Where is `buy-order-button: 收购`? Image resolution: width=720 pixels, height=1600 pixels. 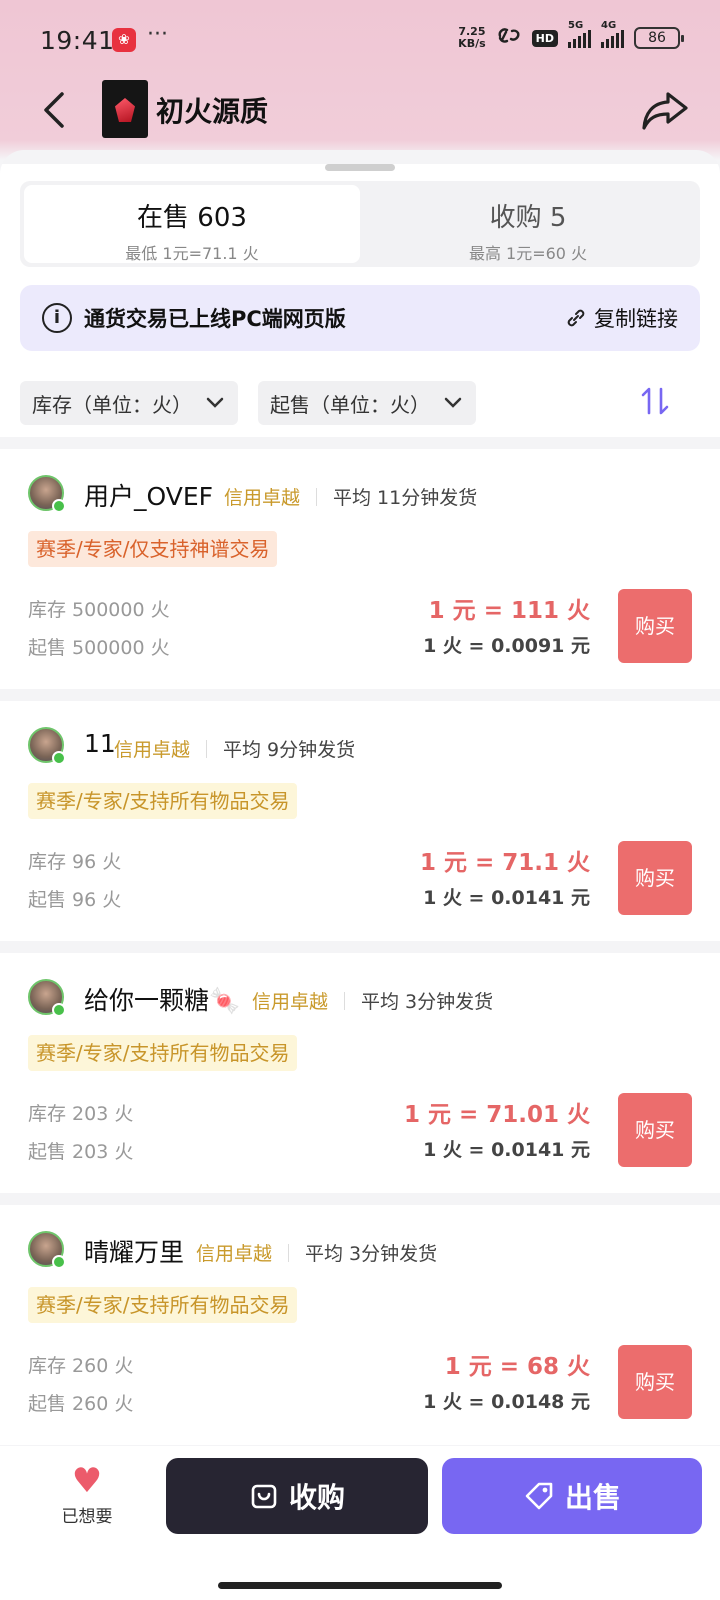 buy-order-button: 收购 is located at coordinates (297, 1496).